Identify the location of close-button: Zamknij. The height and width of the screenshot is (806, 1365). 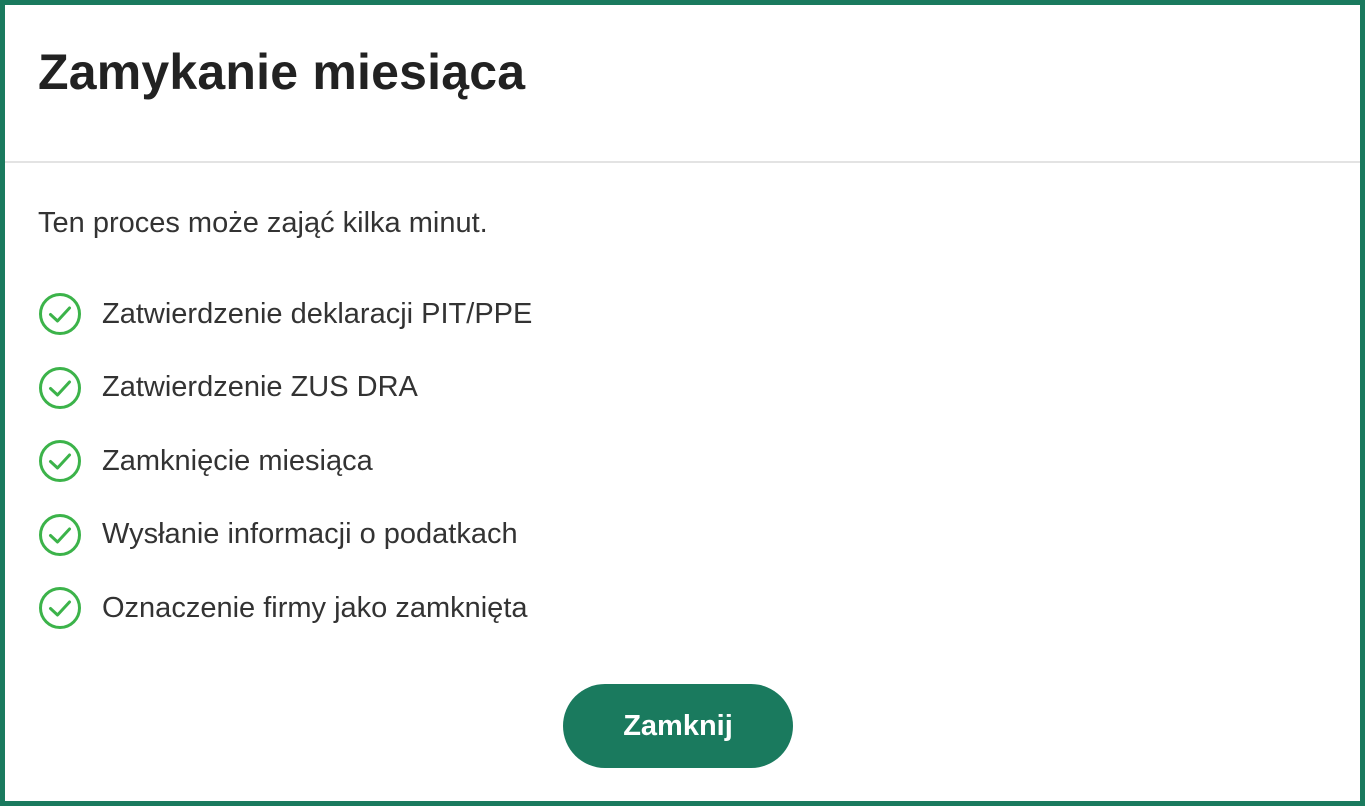
(678, 726).